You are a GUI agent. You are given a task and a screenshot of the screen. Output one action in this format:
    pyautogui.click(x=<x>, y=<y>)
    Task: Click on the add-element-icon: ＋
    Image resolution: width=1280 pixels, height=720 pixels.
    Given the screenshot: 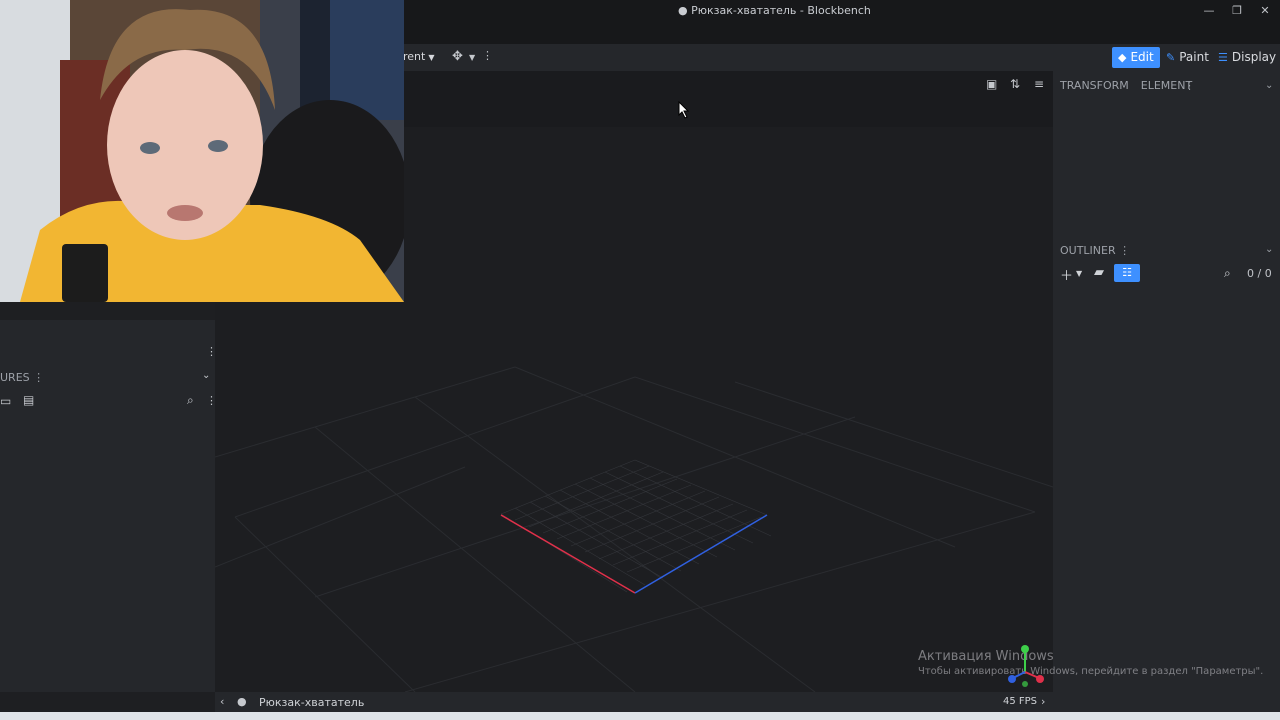 What is the action you would take?
    pyautogui.click(x=1066, y=274)
    